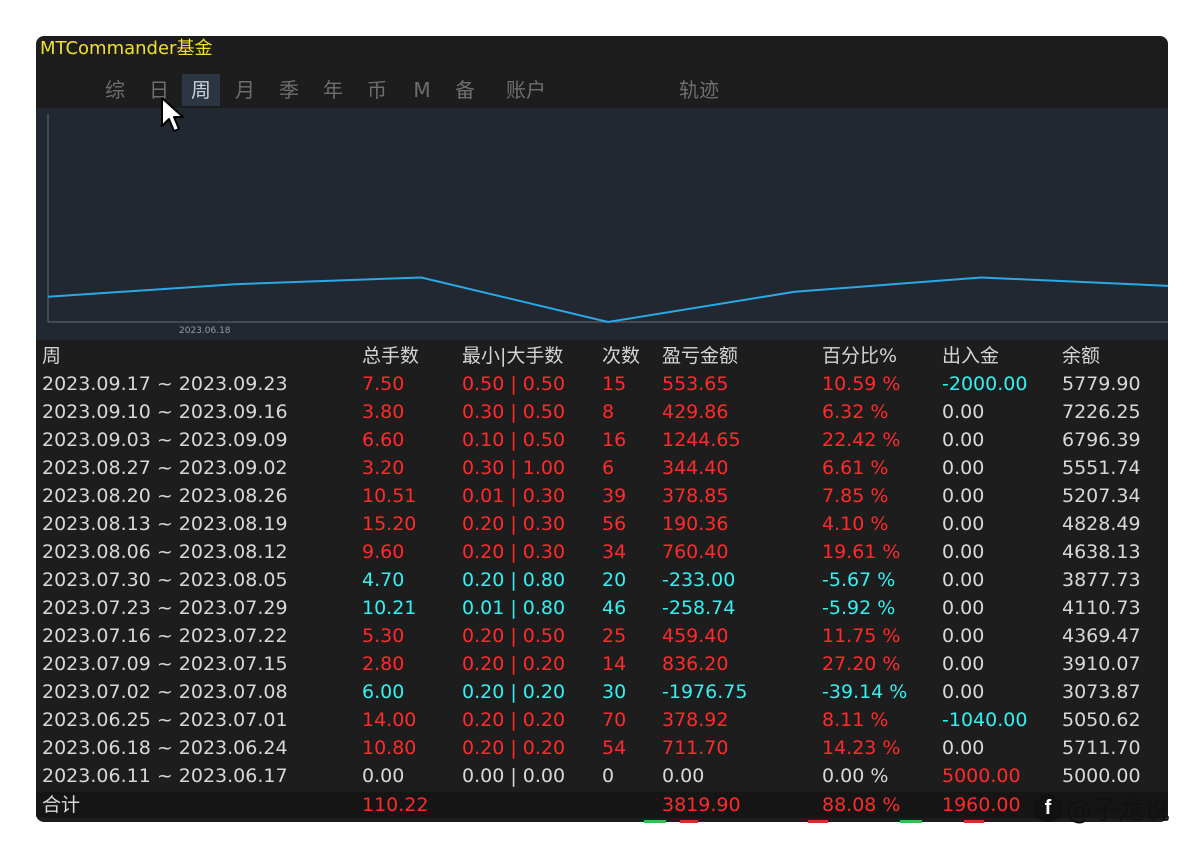 Image resolution: width=1204 pixels, height=858 pixels. I want to click on cell-week: 2023.07.23 ~ 2023.07.29, so click(165, 608).